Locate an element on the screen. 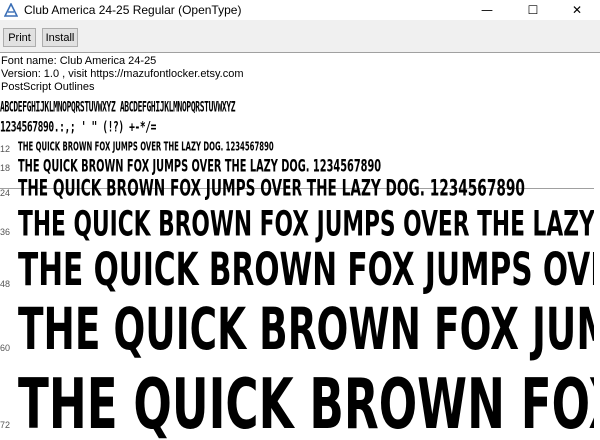  font-outline-type: PostScript Outlines is located at coordinates (48, 87).